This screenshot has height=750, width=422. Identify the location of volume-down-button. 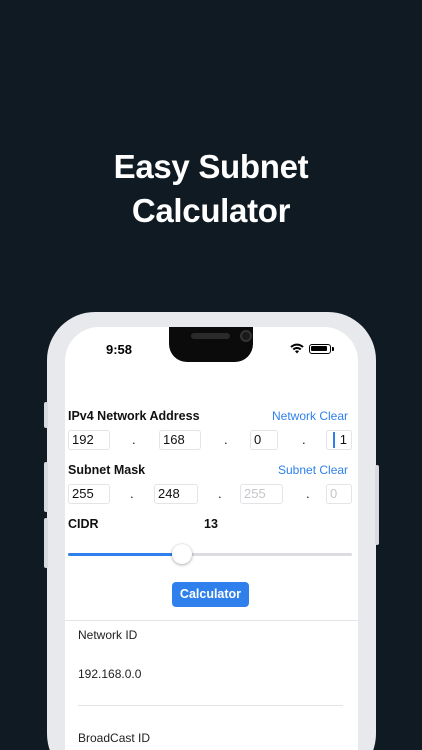
(46, 543).